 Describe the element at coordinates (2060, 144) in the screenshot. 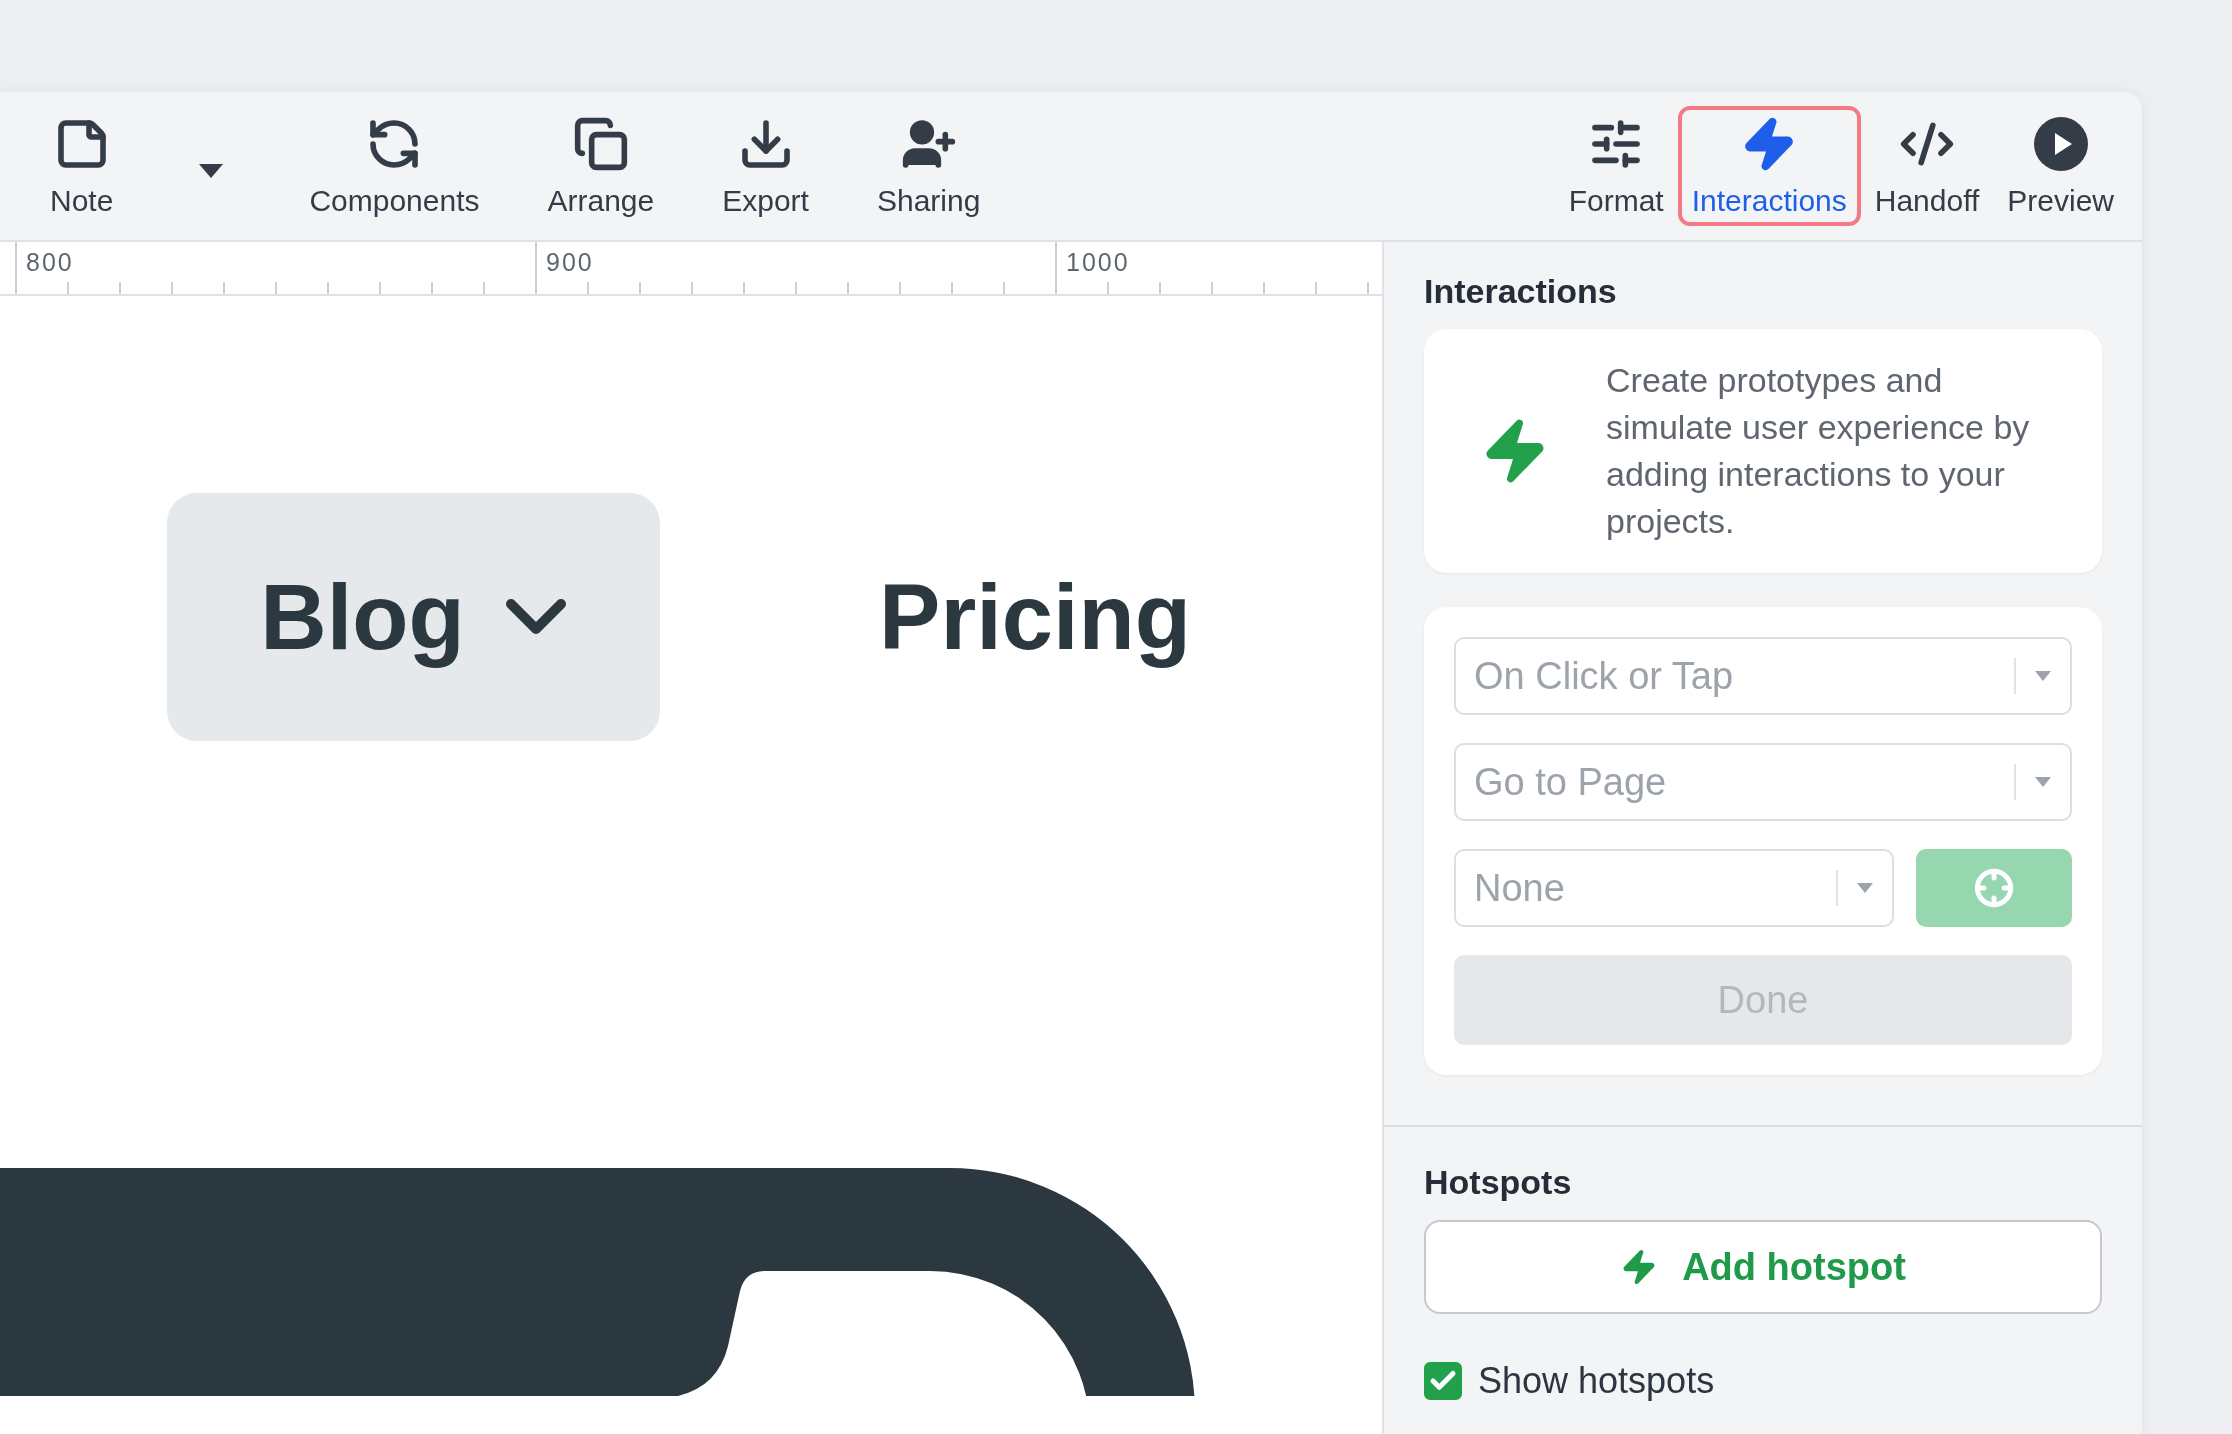

I see `play-icon` at that location.